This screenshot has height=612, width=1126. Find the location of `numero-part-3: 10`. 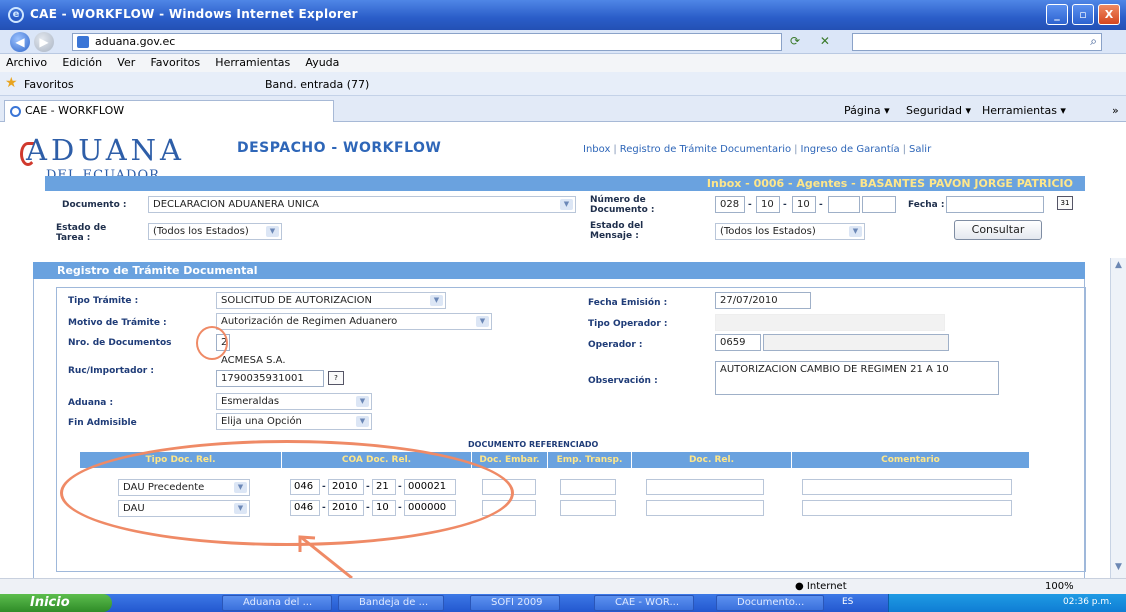

numero-part-3: 10 is located at coordinates (804, 204).